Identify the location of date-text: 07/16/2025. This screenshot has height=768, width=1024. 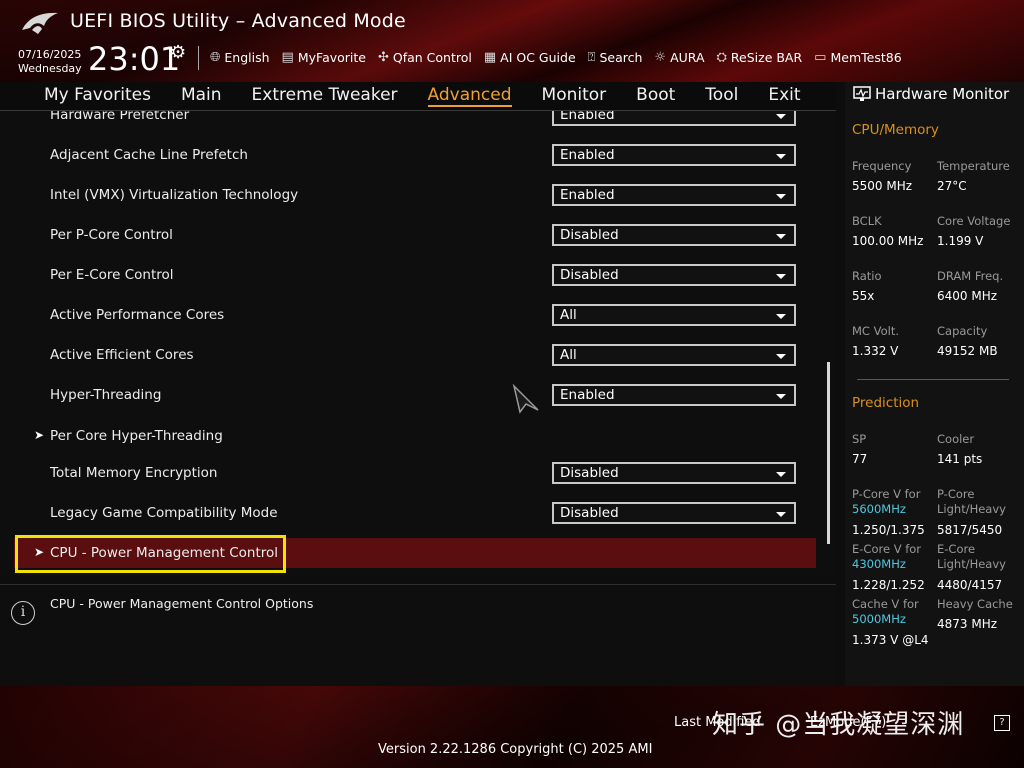
(50, 54).